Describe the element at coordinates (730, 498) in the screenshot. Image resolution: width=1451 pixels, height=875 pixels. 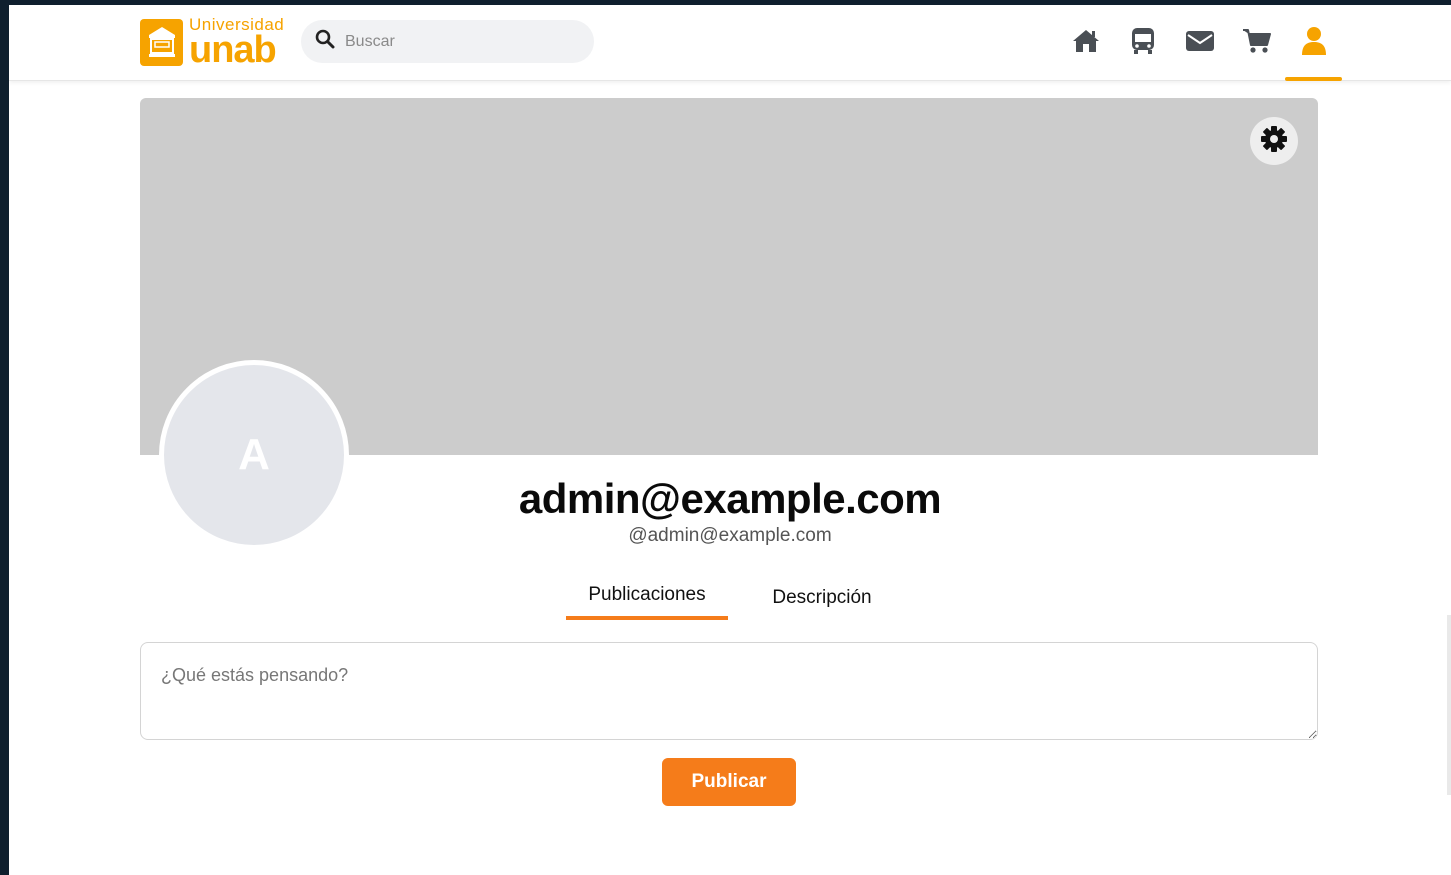
I see `profile-name: admin@example.com` at that location.